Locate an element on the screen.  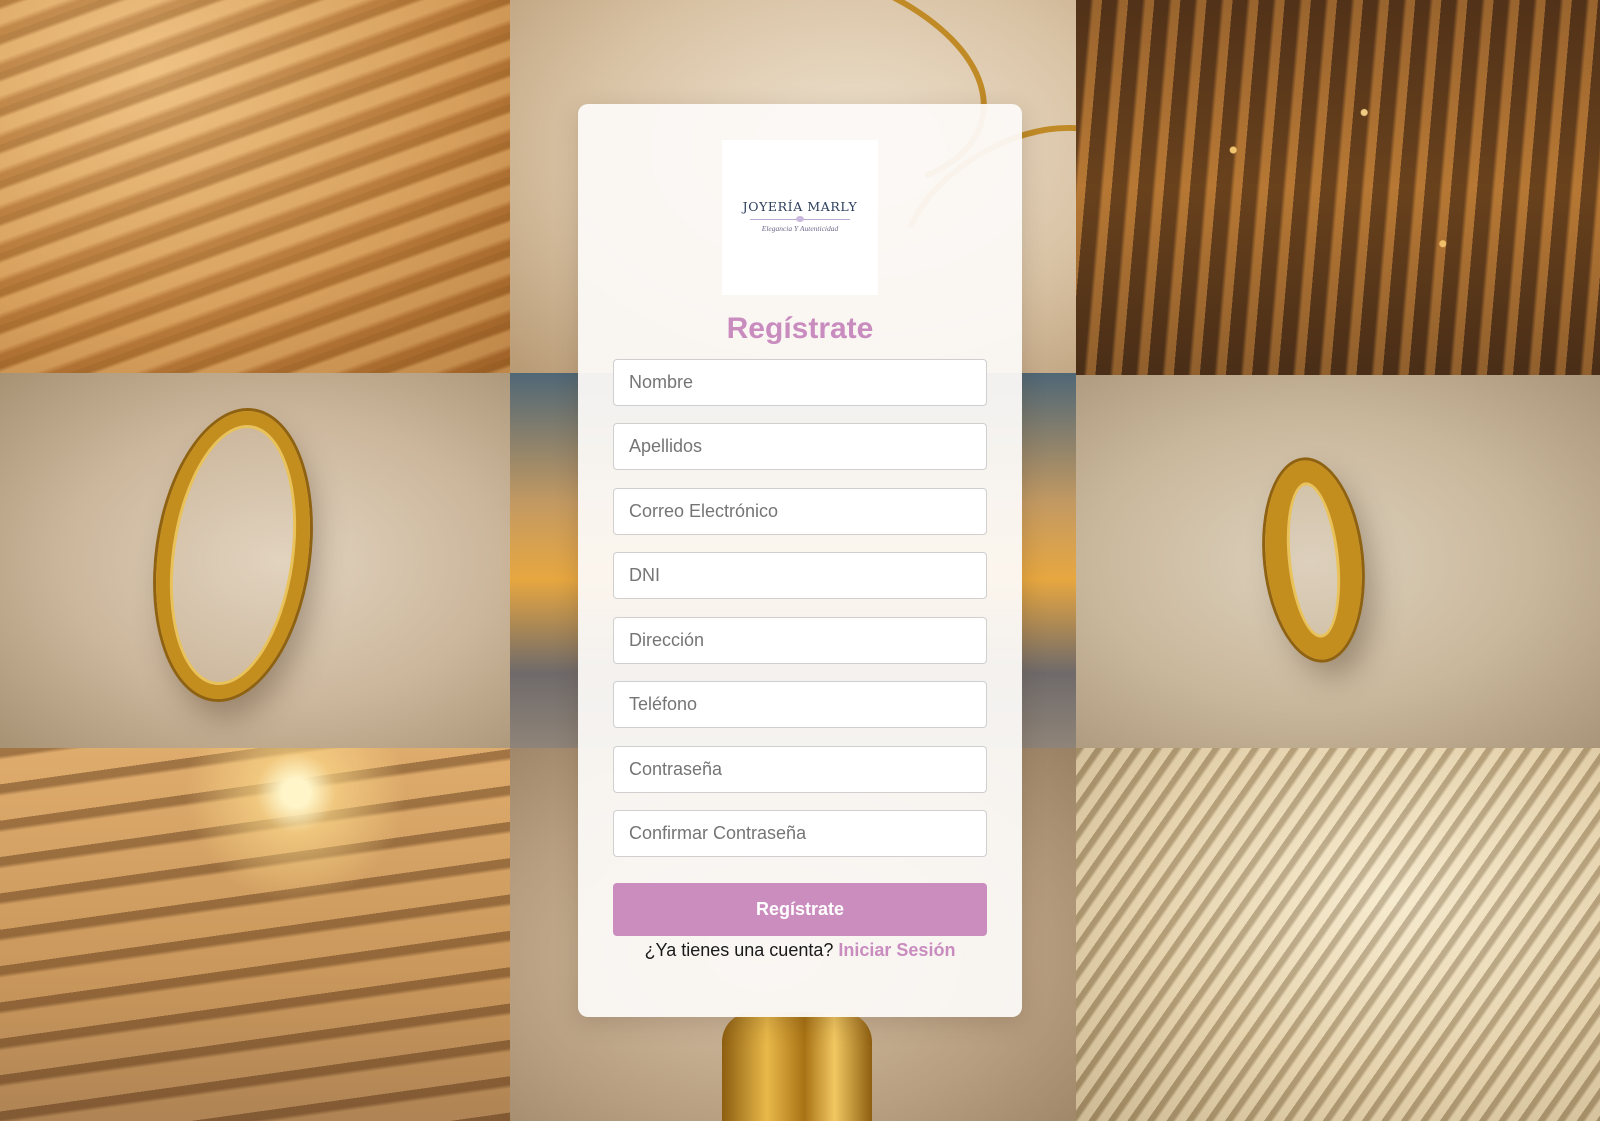
nombre-input is located at coordinates (800, 382).